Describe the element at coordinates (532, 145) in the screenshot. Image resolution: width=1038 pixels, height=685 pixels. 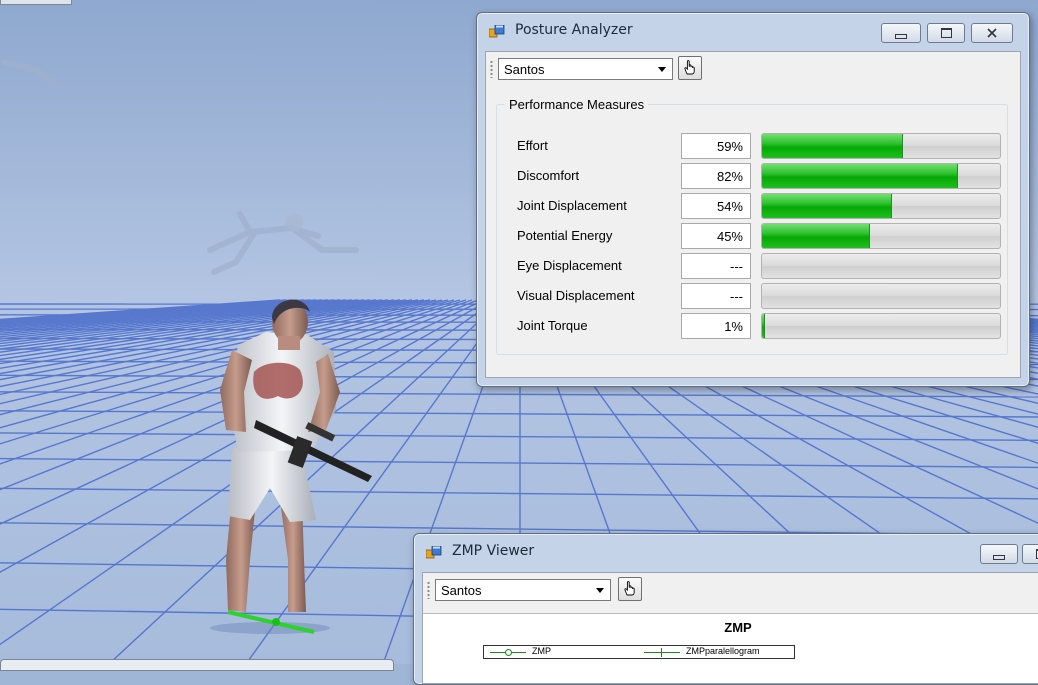
I see `measure-label: Effort` at that location.